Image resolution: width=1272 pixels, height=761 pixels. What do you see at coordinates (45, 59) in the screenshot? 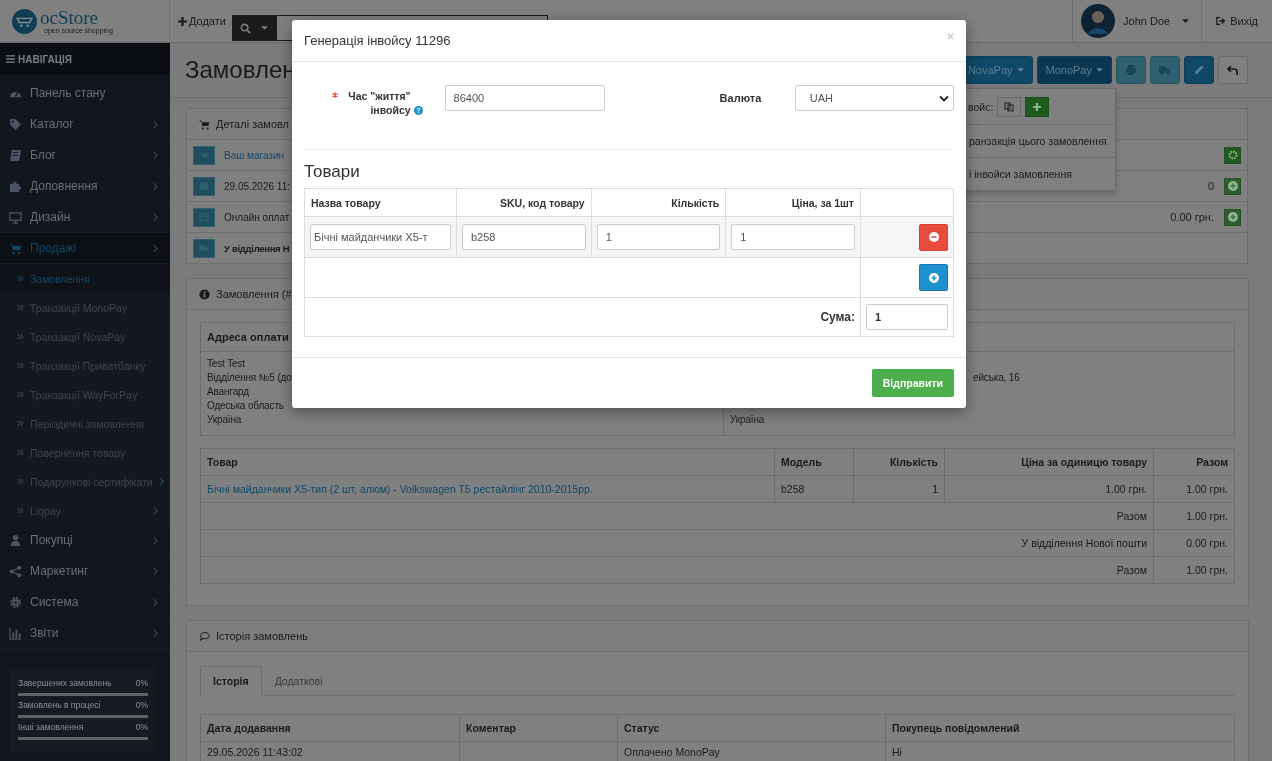
I see `nav-title: НАВІГАЦІЯ` at bounding box center [45, 59].